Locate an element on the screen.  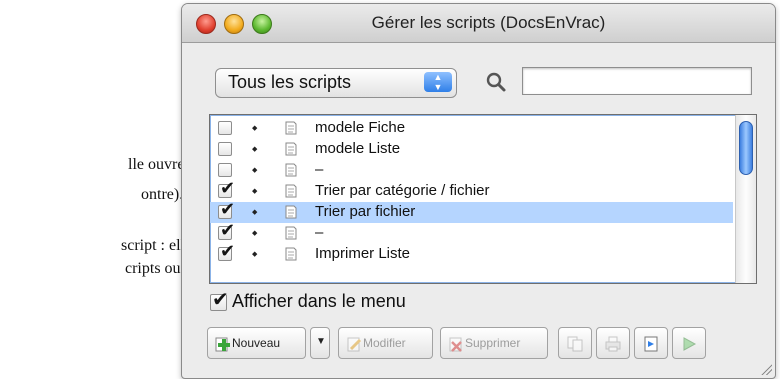
popup-arrows-icon: ▲ ▼ is located at coordinates (438, 82).